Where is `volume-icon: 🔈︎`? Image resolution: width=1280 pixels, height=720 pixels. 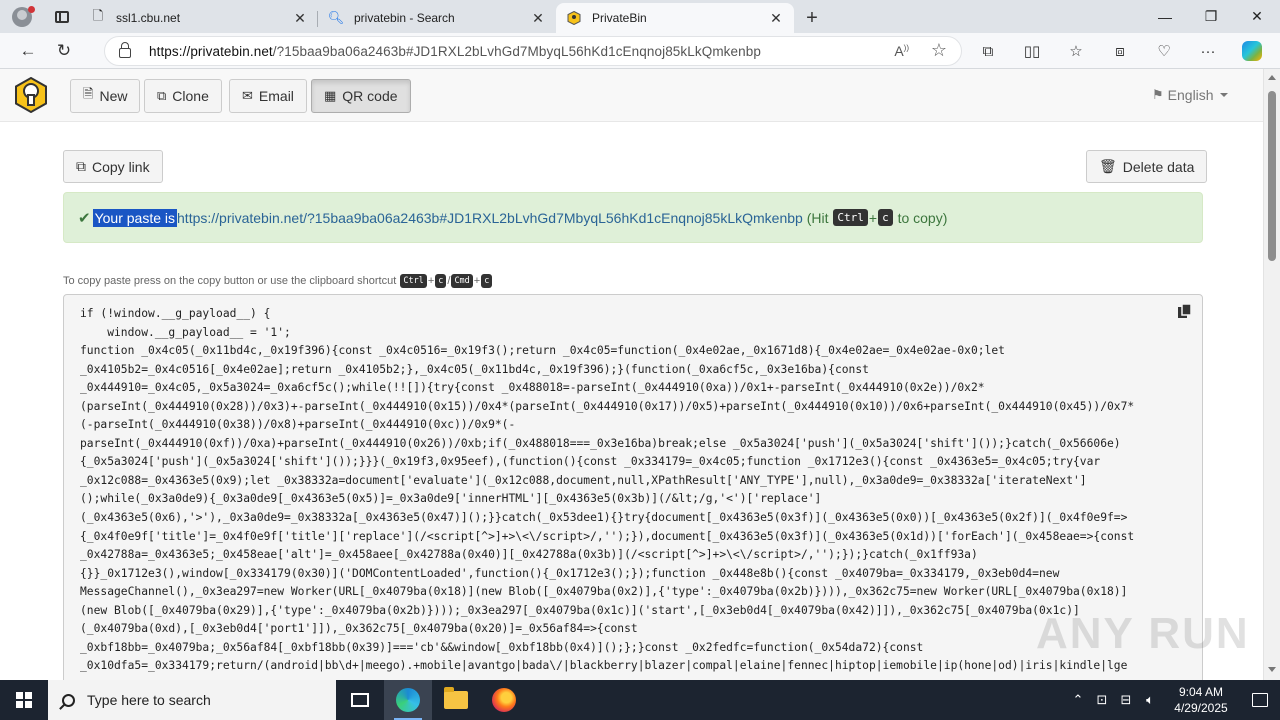 volume-icon: 🔈︎ is located at coordinates (1150, 700).